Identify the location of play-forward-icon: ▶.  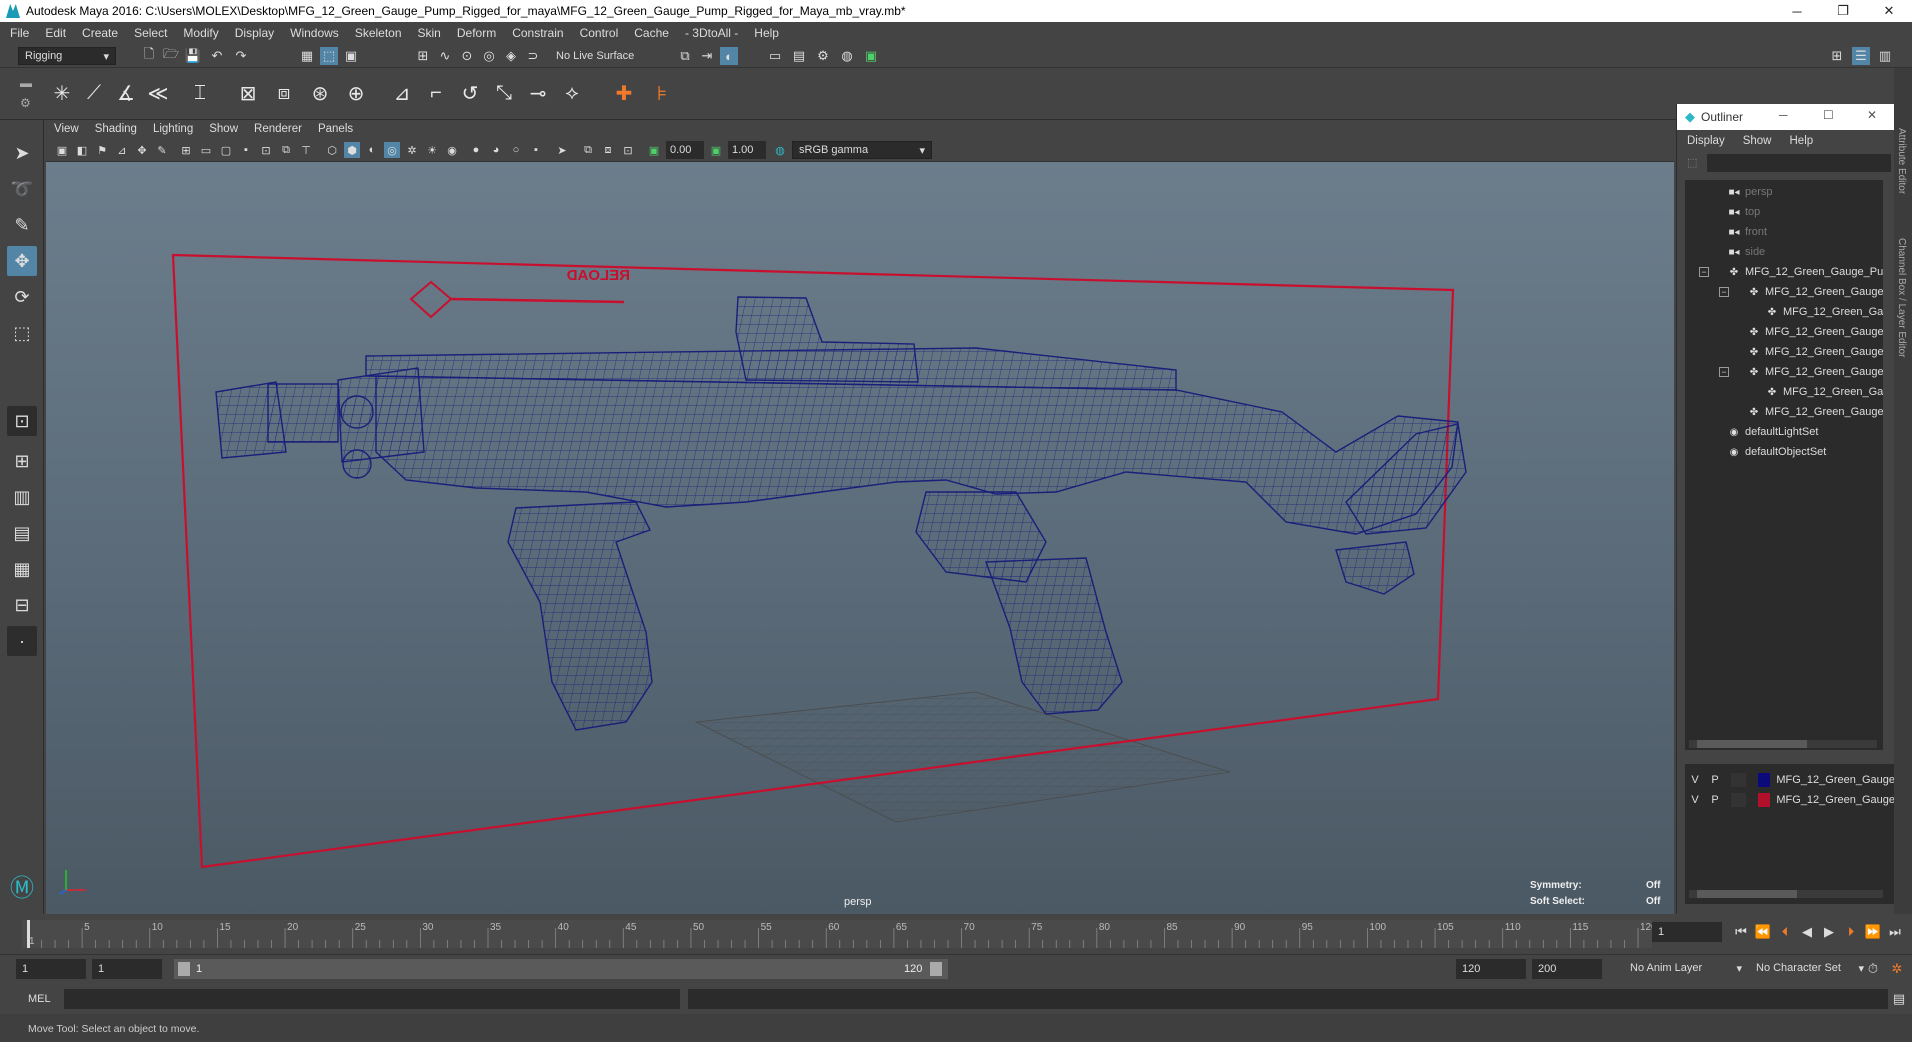
(1829, 932).